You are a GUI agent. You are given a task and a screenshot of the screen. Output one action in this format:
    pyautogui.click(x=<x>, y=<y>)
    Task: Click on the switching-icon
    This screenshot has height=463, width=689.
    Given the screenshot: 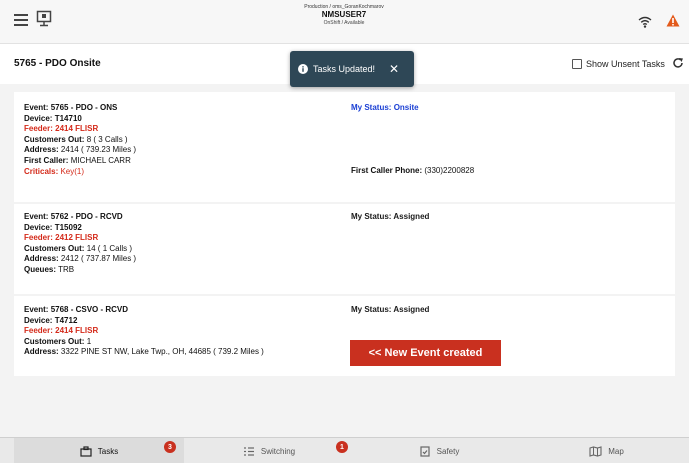 What is the action you would take?
    pyautogui.click(x=248, y=451)
    